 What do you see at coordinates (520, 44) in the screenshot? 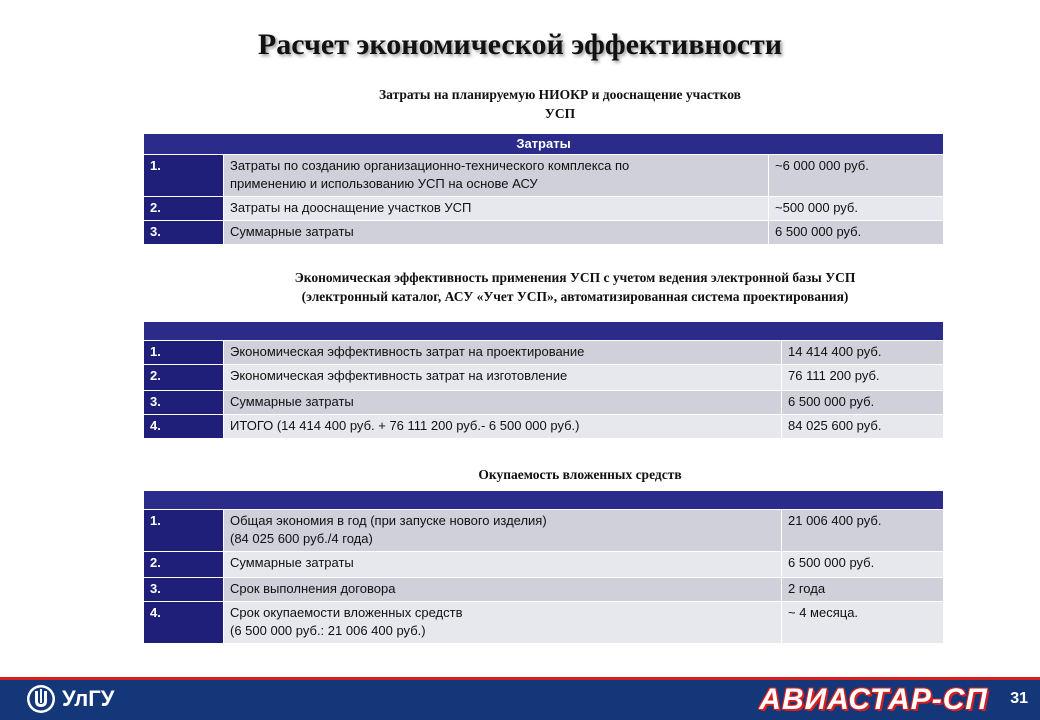
I see `slide-title: Расчет экономической эффективности` at bounding box center [520, 44].